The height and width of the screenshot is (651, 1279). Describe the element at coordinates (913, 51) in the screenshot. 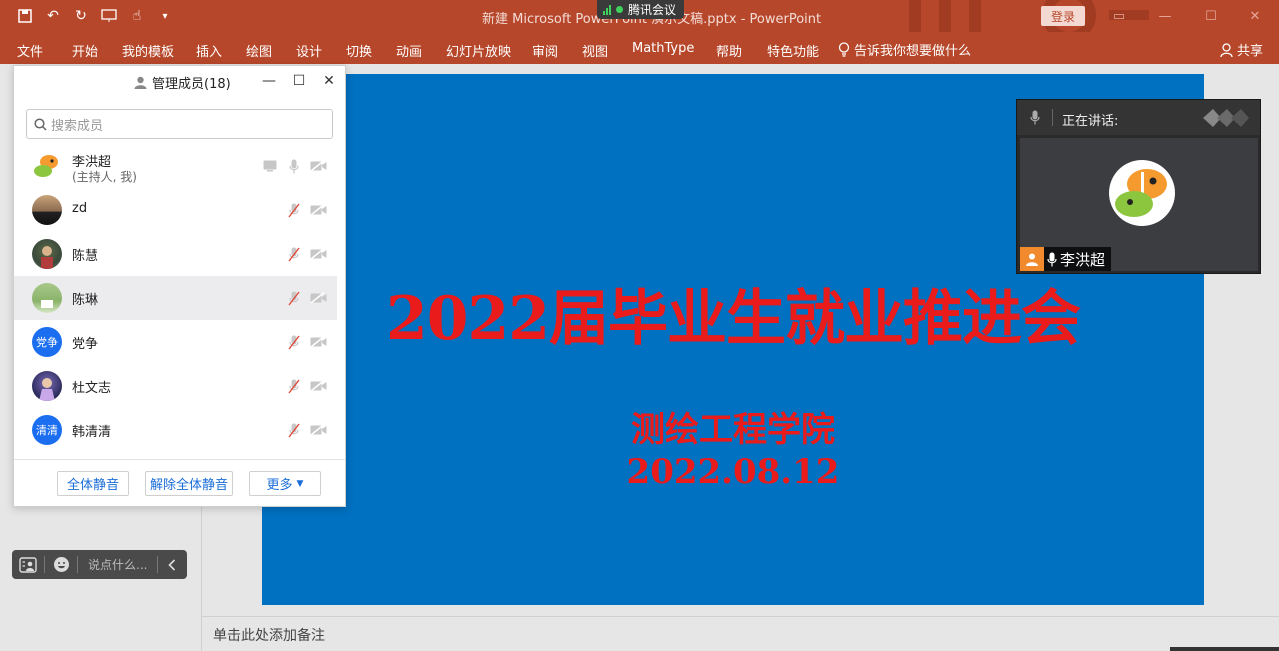

I see `tell-me-label: 告诉我你想要做什么` at that location.